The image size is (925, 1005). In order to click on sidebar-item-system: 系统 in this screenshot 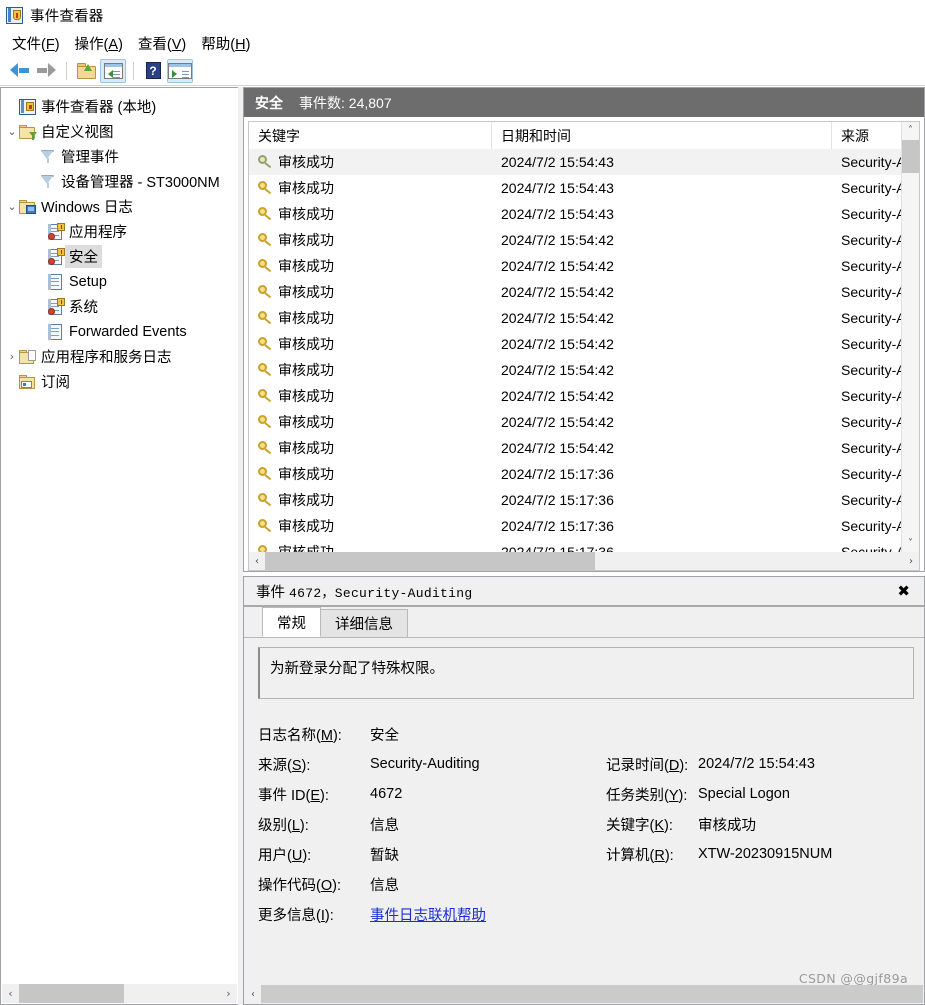, I will do `click(119, 306)`.